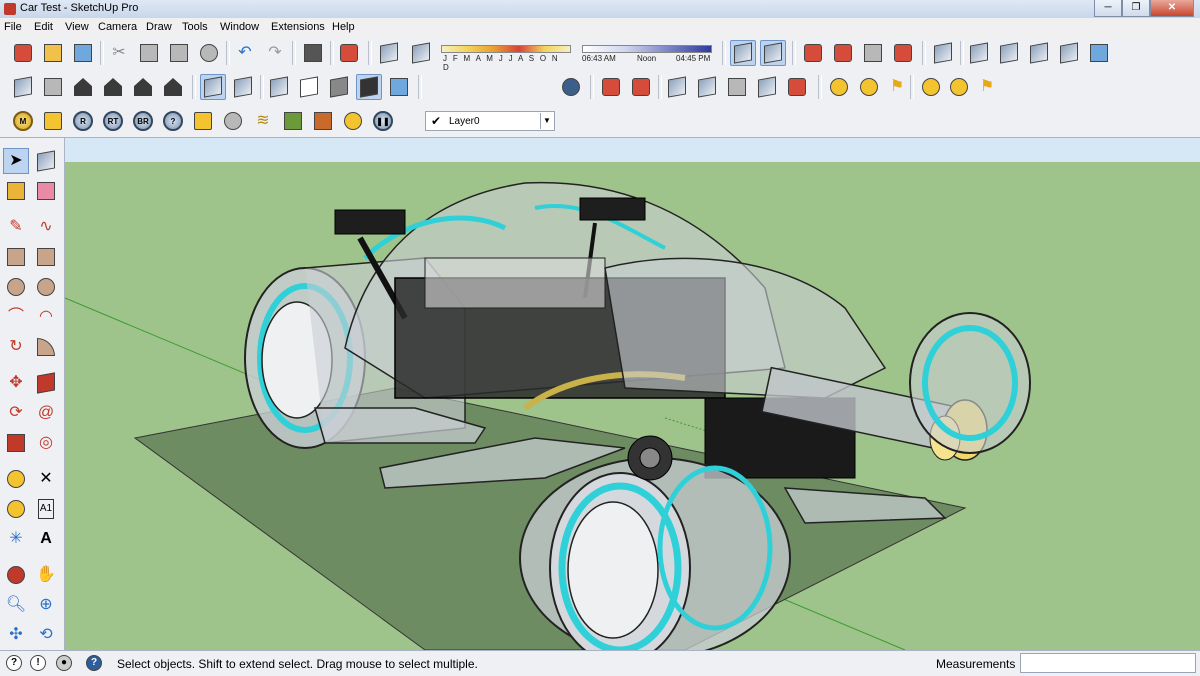  Describe the element at coordinates (1172, 8) in the screenshot. I see `close-button: ✕` at that location.